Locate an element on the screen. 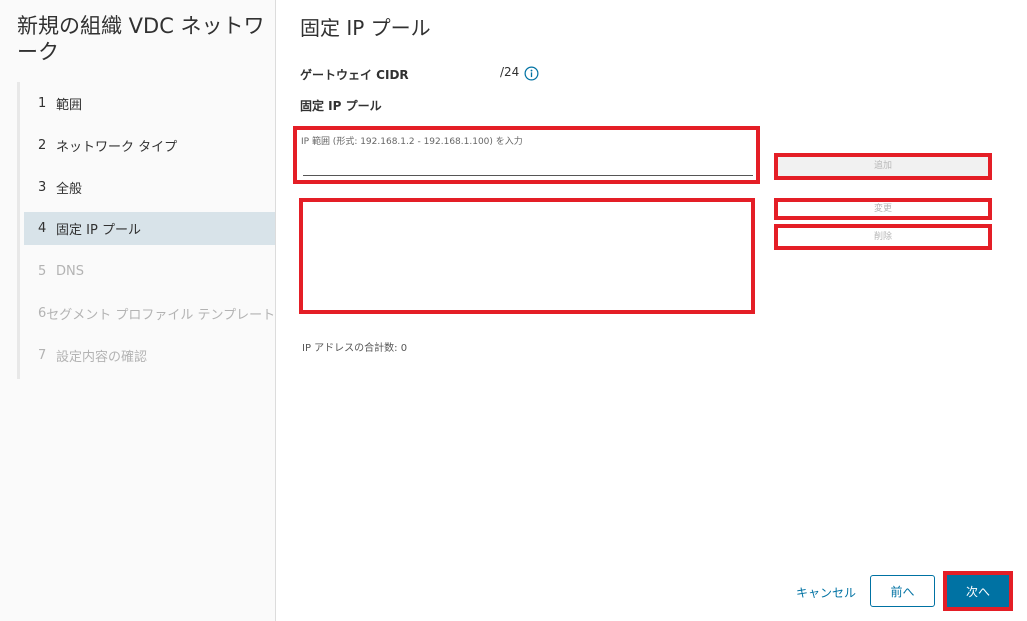  add-button: 追加 is located at coordinates (883, 166).